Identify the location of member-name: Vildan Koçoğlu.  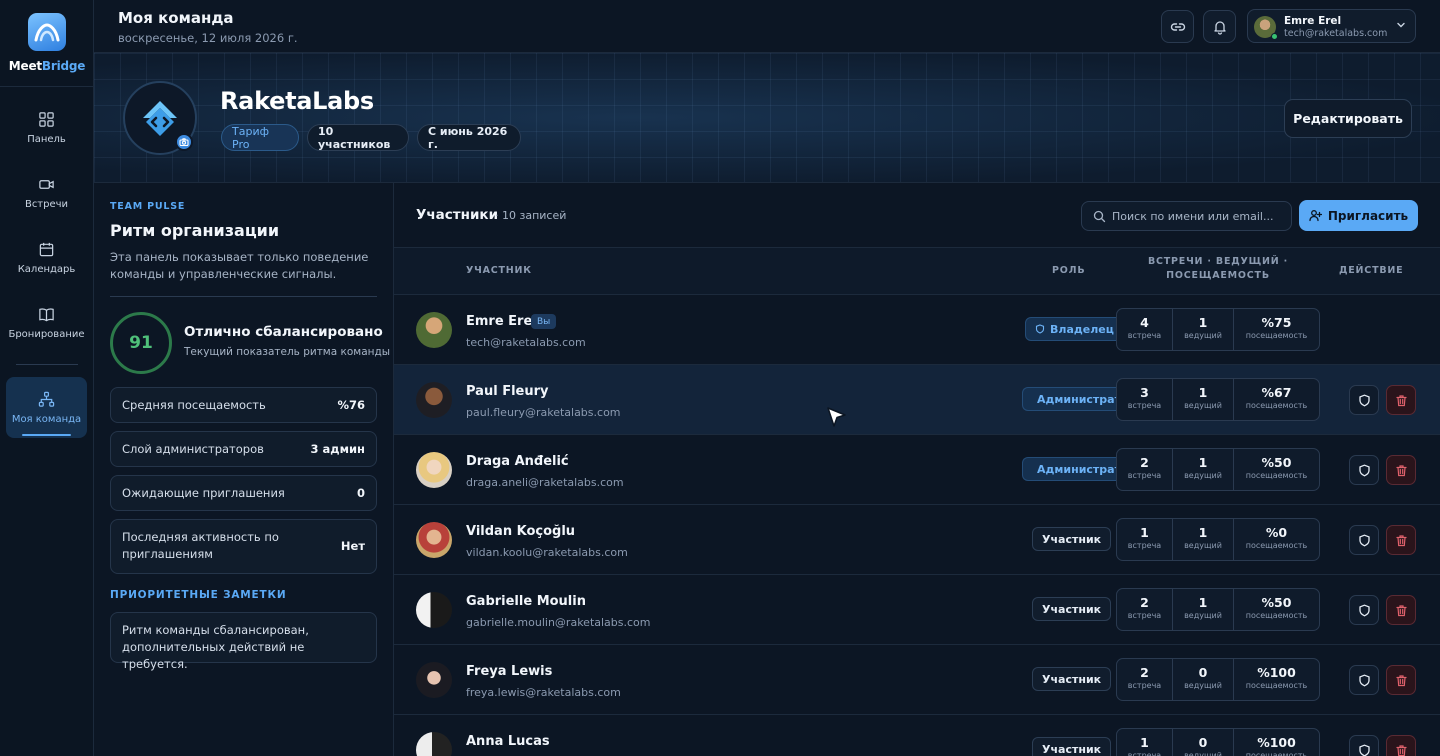
(521, 531).